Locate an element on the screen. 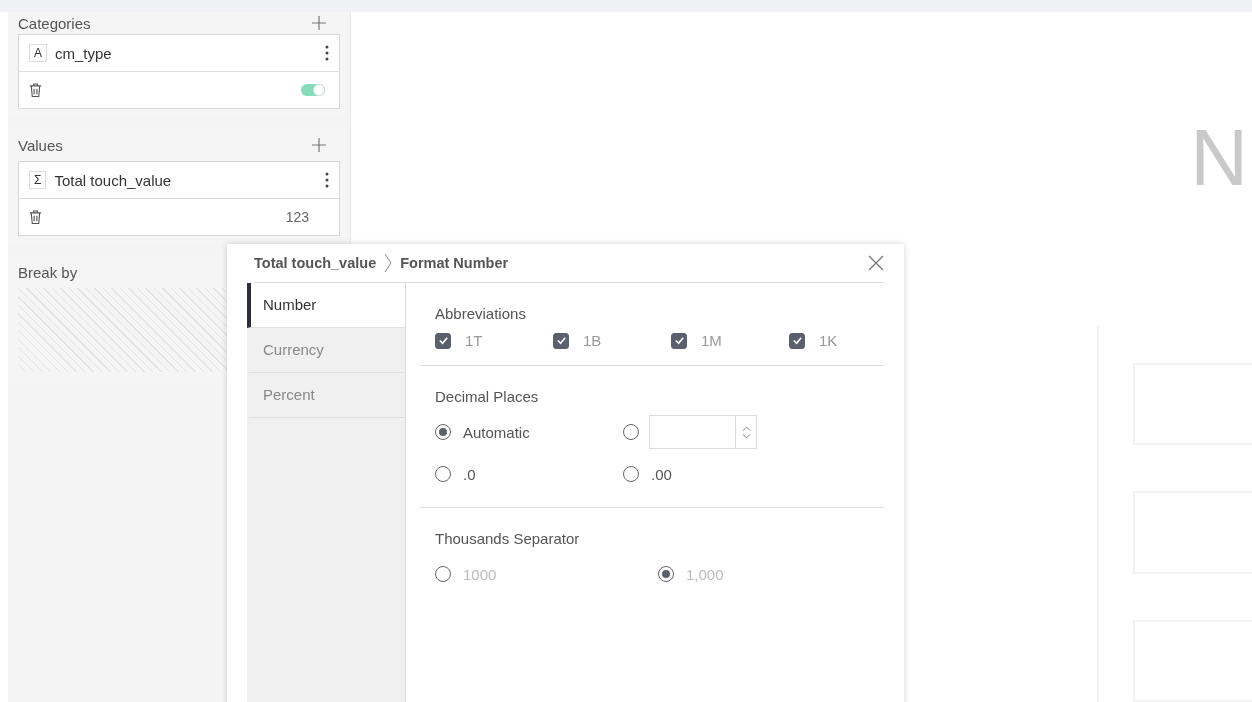 Image resolution: width=1252 pixels, height=702 pixels. group-title: Thousands Separator is located at coordinates (508, 538).